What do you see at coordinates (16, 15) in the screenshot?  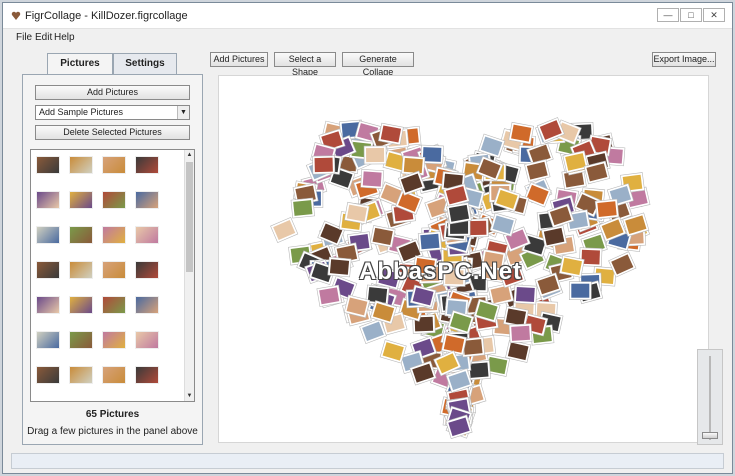 I see `app-logo-icon` at bounding box center [16, 15].